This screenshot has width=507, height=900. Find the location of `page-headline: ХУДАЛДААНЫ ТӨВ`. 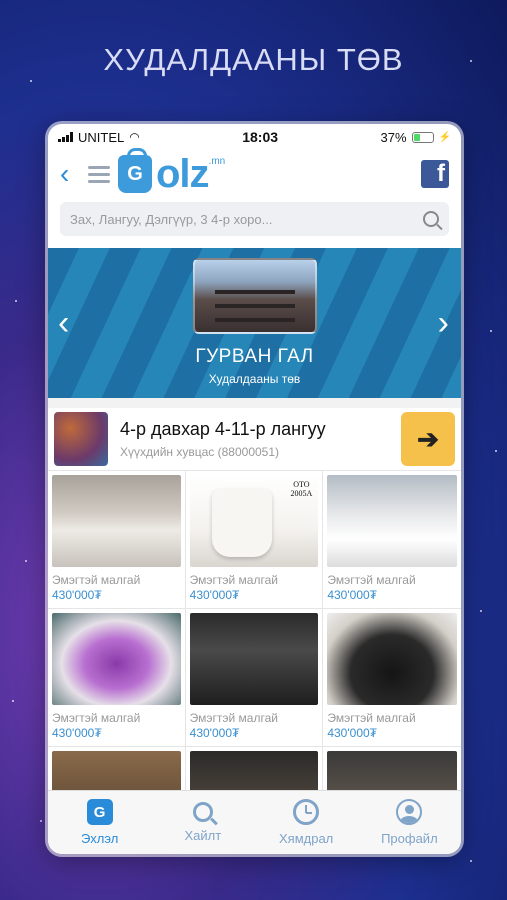

page-headline: ХУДАЛДААНЫ ТӨВ is located at coordinates (253, 59).